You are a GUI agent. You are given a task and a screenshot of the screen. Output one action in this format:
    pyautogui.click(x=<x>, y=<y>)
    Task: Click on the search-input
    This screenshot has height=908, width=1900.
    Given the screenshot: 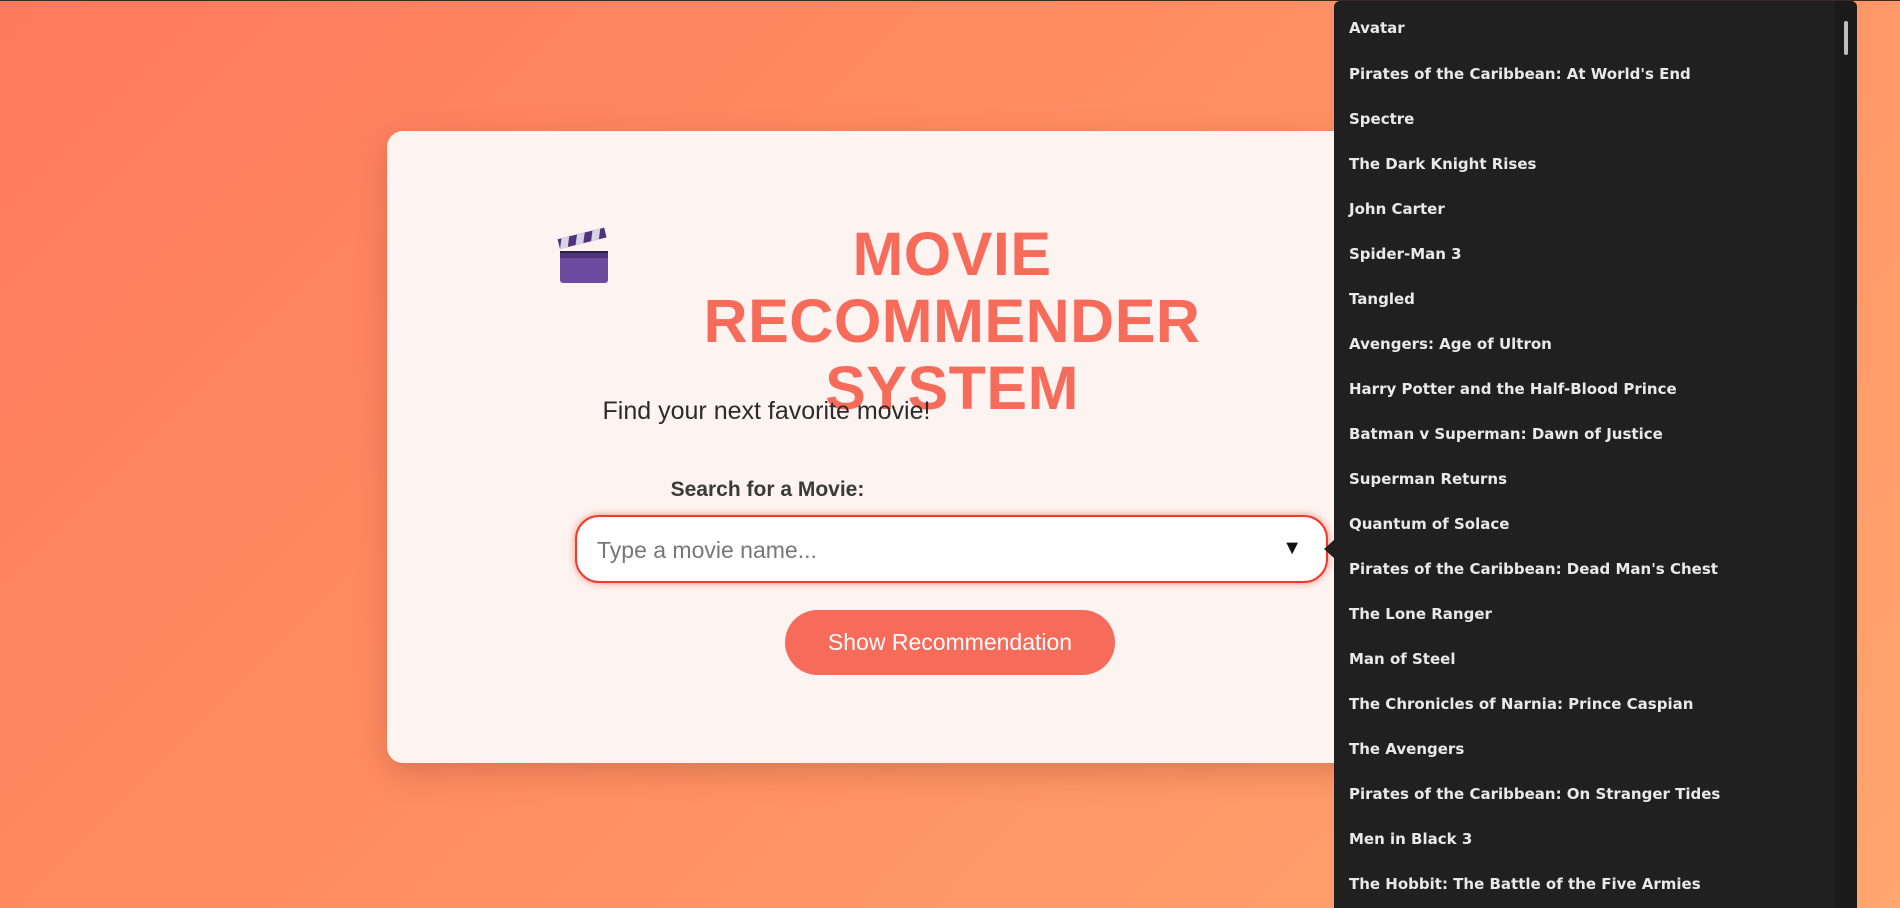 What is the action you would take?
    pyautogui.click(x=927, y=550)
    